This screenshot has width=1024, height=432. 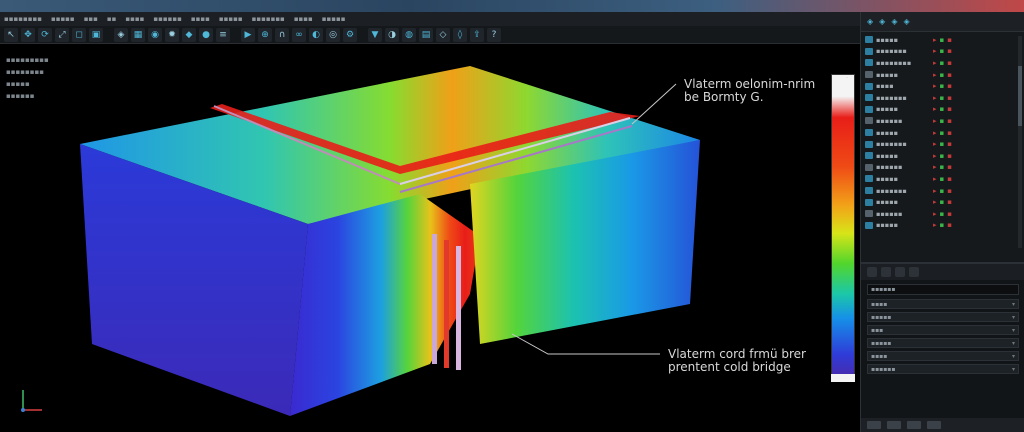 What do you see at coordinates (248, 34) in the screenshot?
I see `render-icon: ▶` at bounding box center [248, 34].